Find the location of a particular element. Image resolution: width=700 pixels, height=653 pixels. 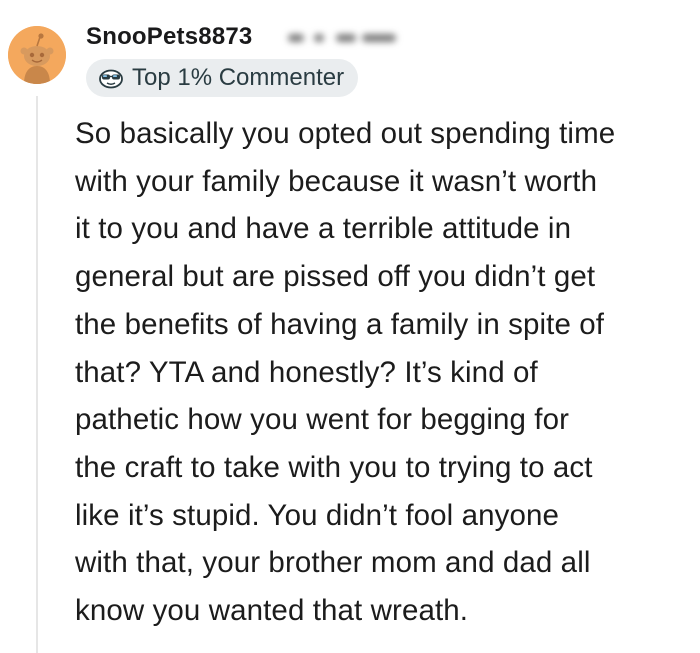

thread-line is located at coordinates (37, 374).